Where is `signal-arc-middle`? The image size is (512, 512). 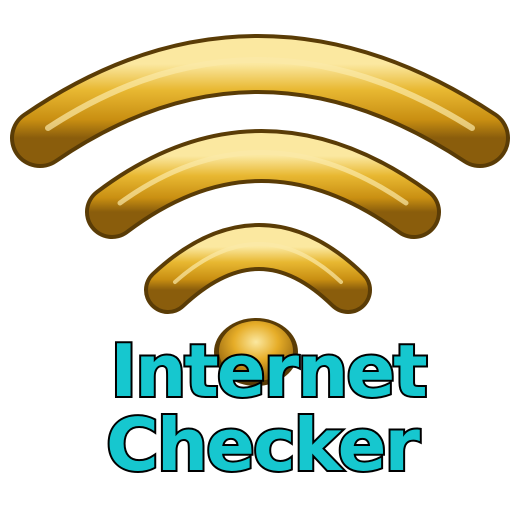 signal-arc-middle is located at coordinates (263, 184).